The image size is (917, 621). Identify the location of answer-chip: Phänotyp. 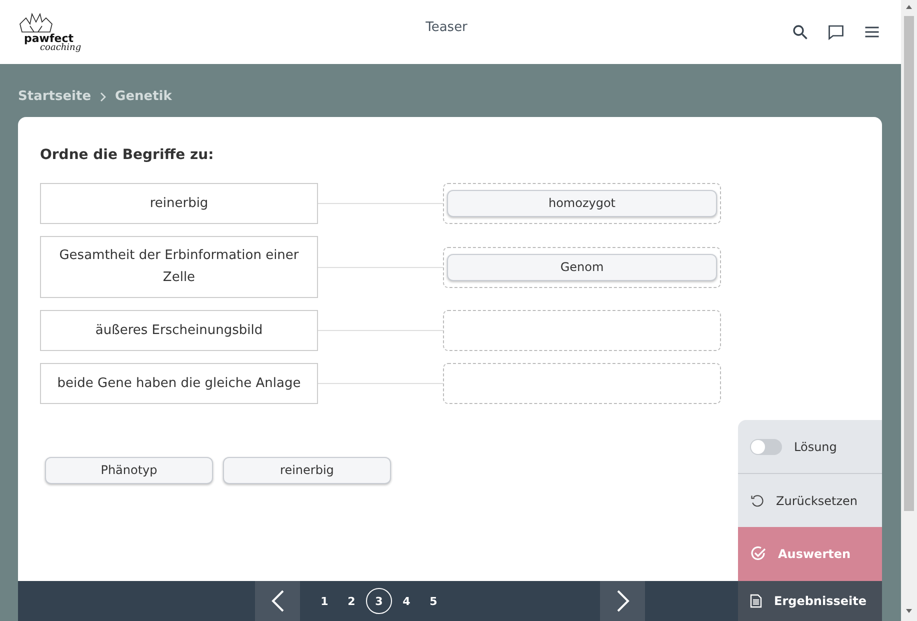
(129, 470).